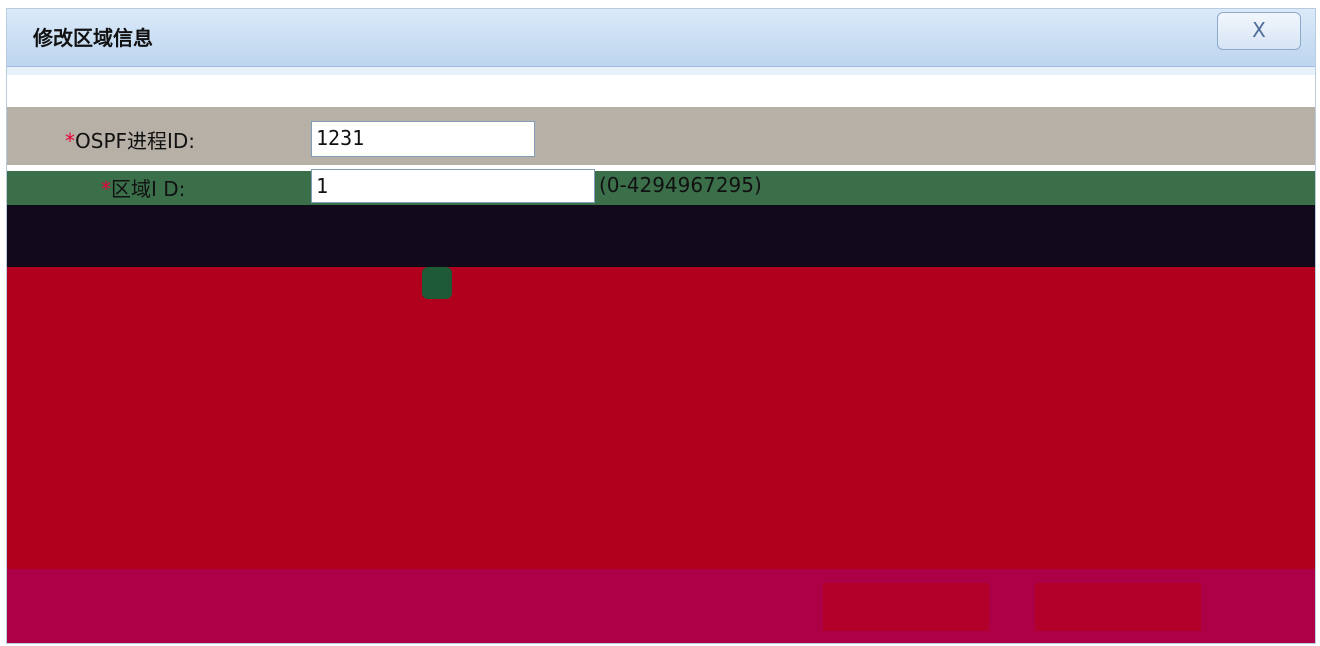 The height and width of the screenshot is (646, 1320). I want to click on dialog-title: 修改区域信息, so click(93, 38).